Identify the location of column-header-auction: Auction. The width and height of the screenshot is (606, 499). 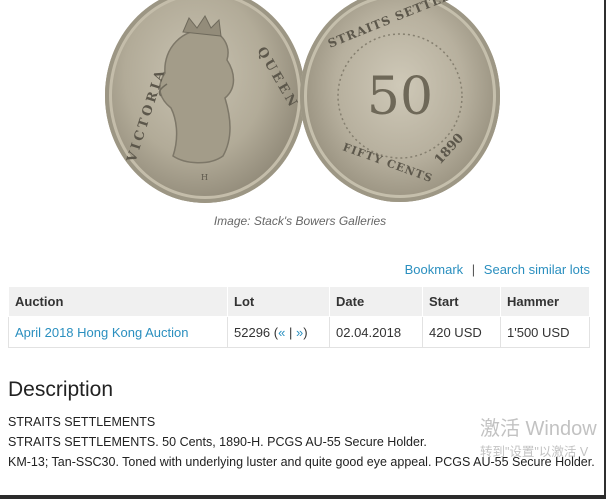
(118, 301).